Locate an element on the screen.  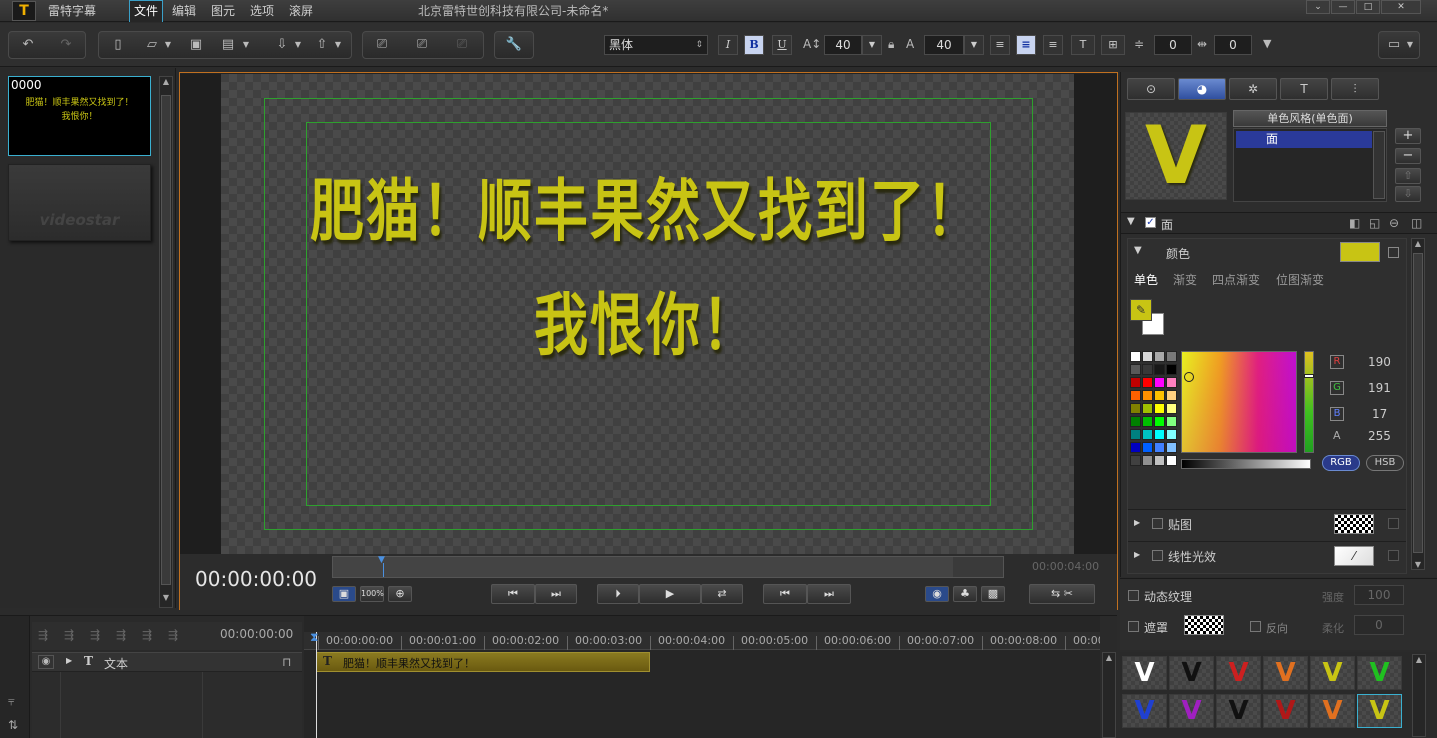
underline-button: U is located at coordinates (782, 45).